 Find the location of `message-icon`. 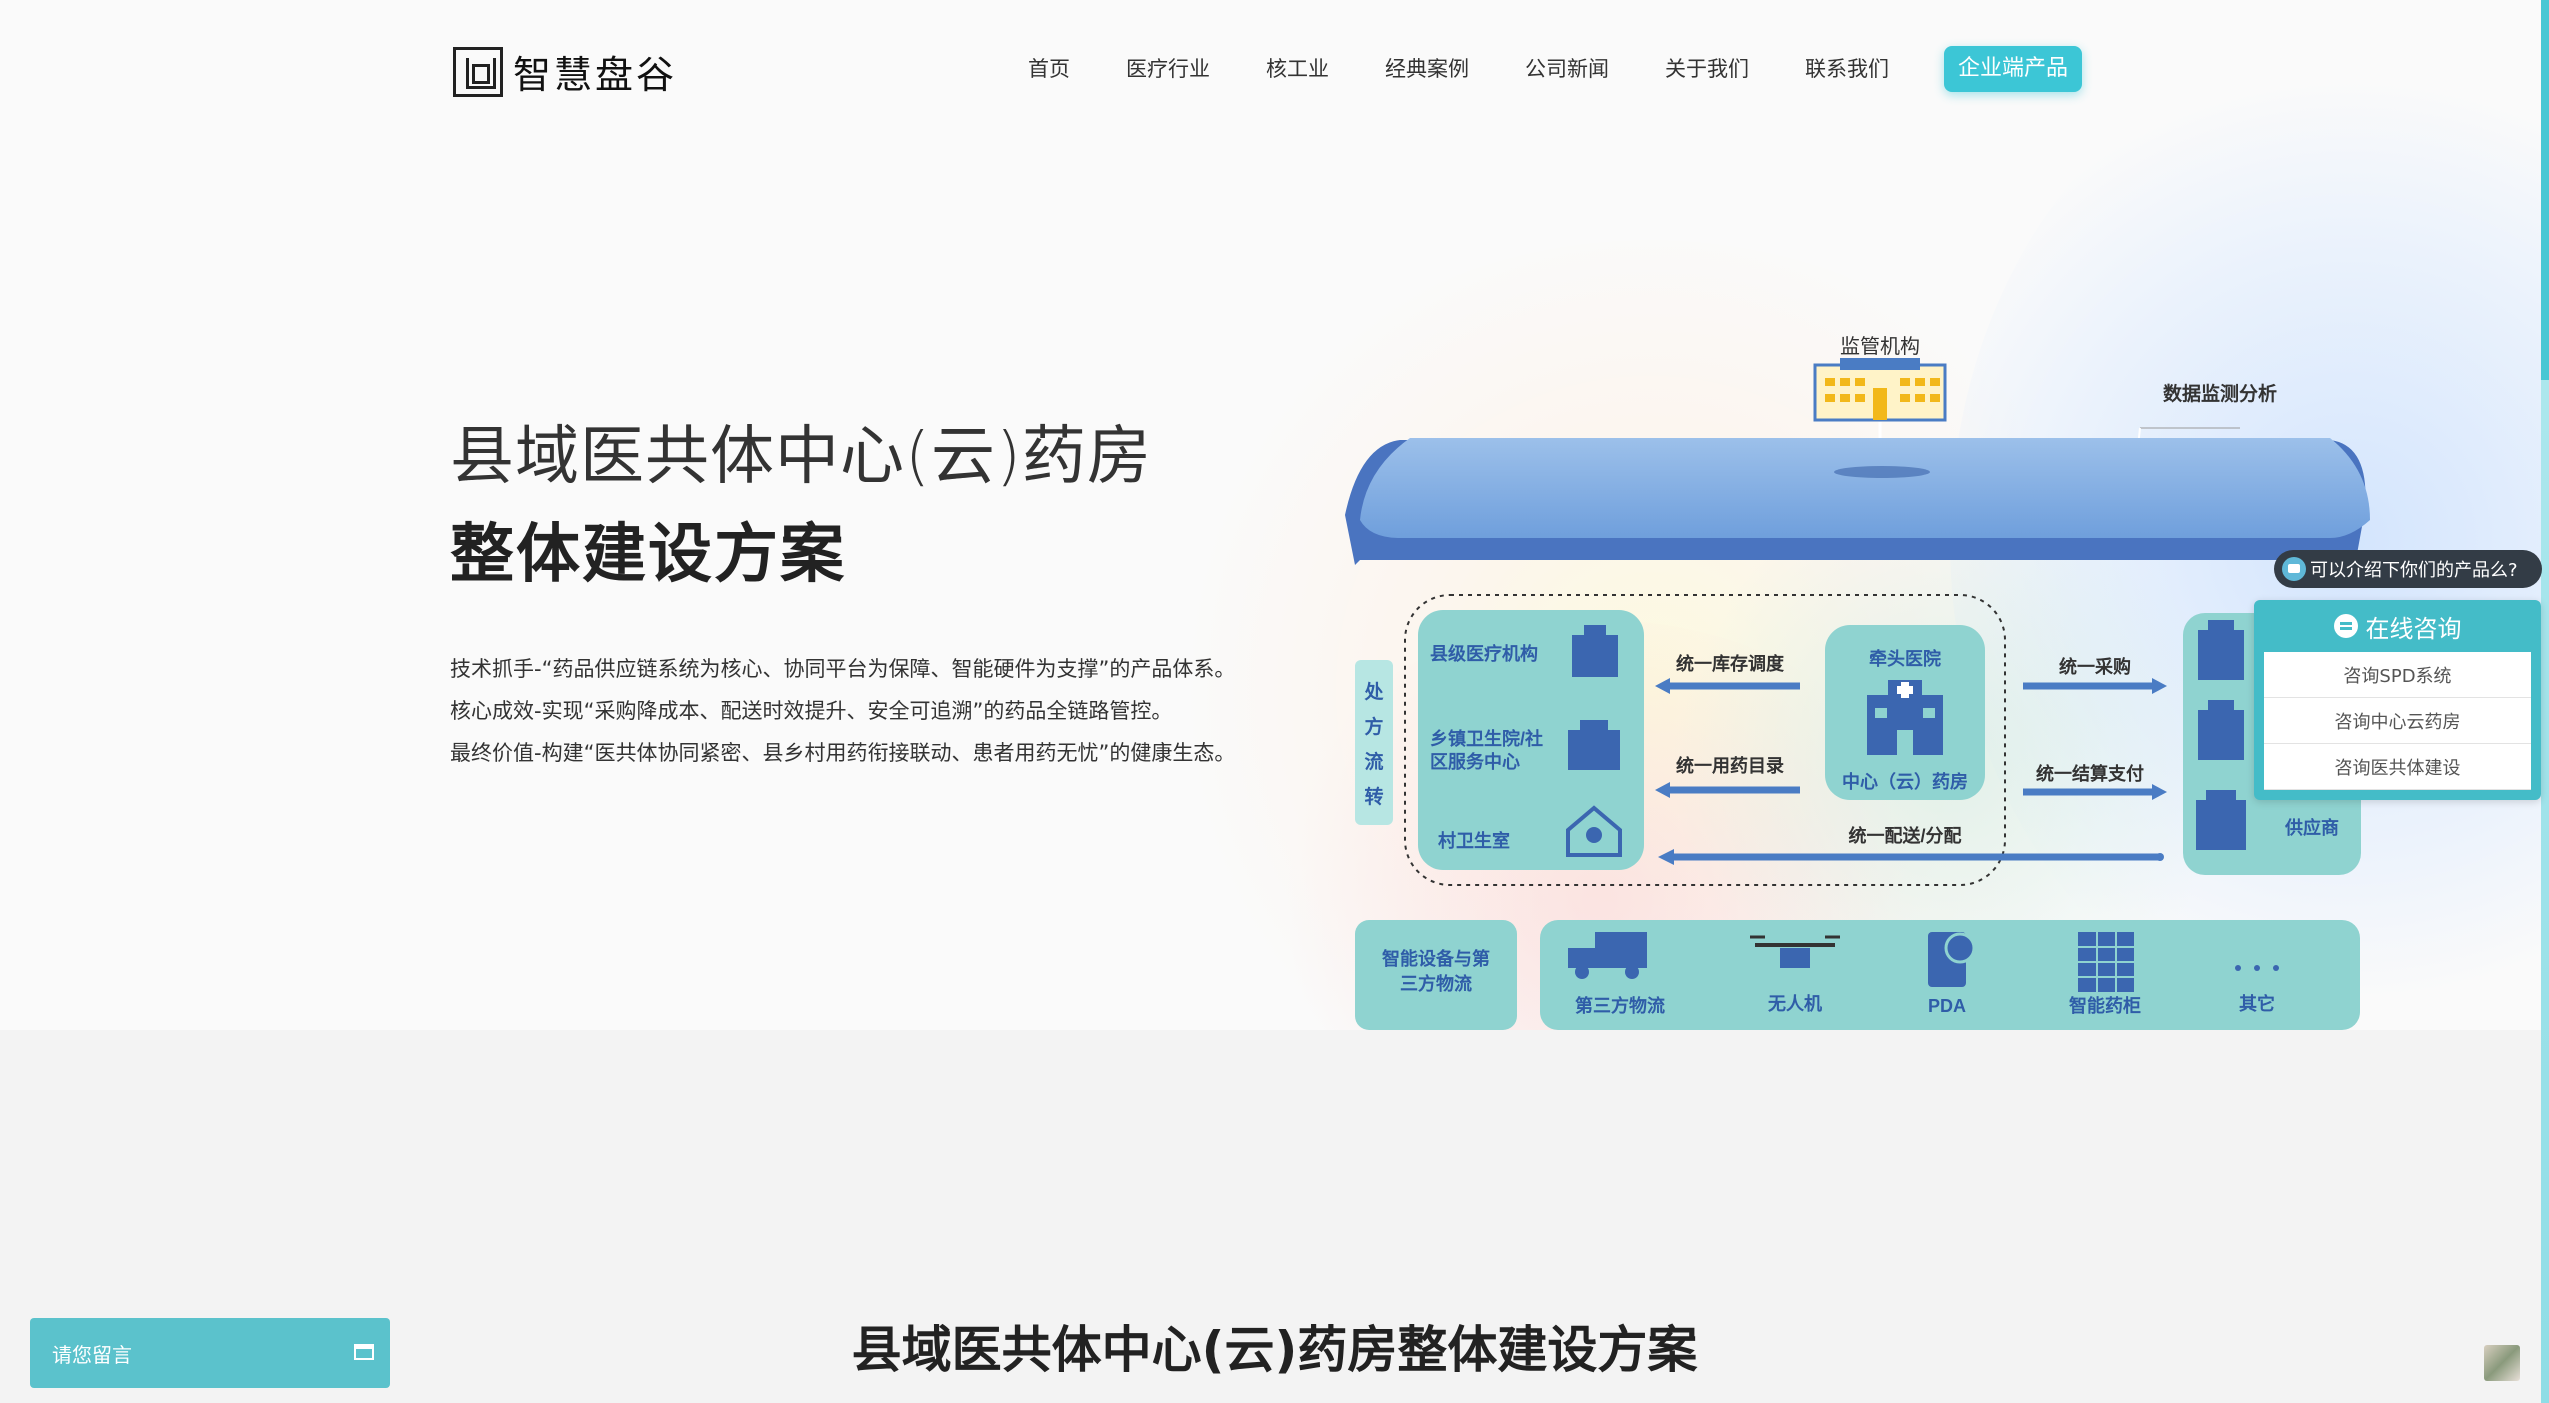

message-icon is located at coordinates (2345, 626).